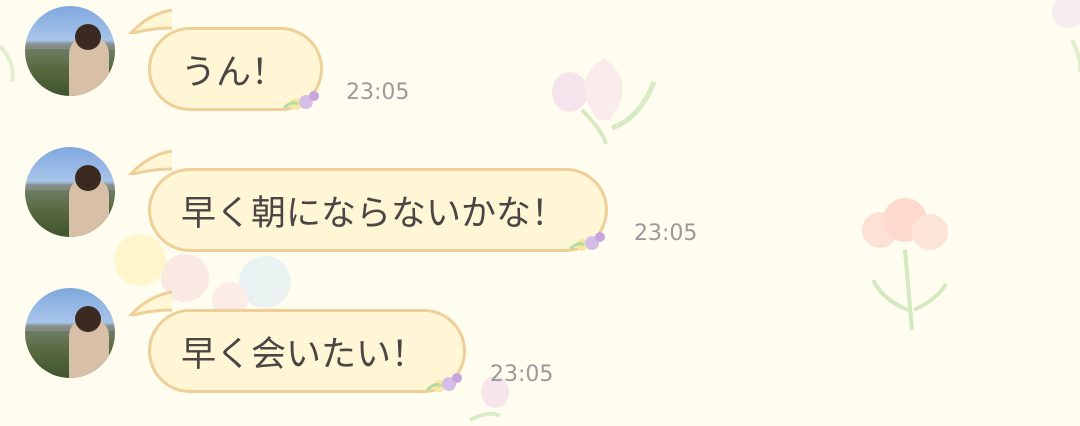  What do you see at coordinates (304, 354) in the screenshot?
I see `message-text: 早く会いたい！` at bounding box center [304, 354].